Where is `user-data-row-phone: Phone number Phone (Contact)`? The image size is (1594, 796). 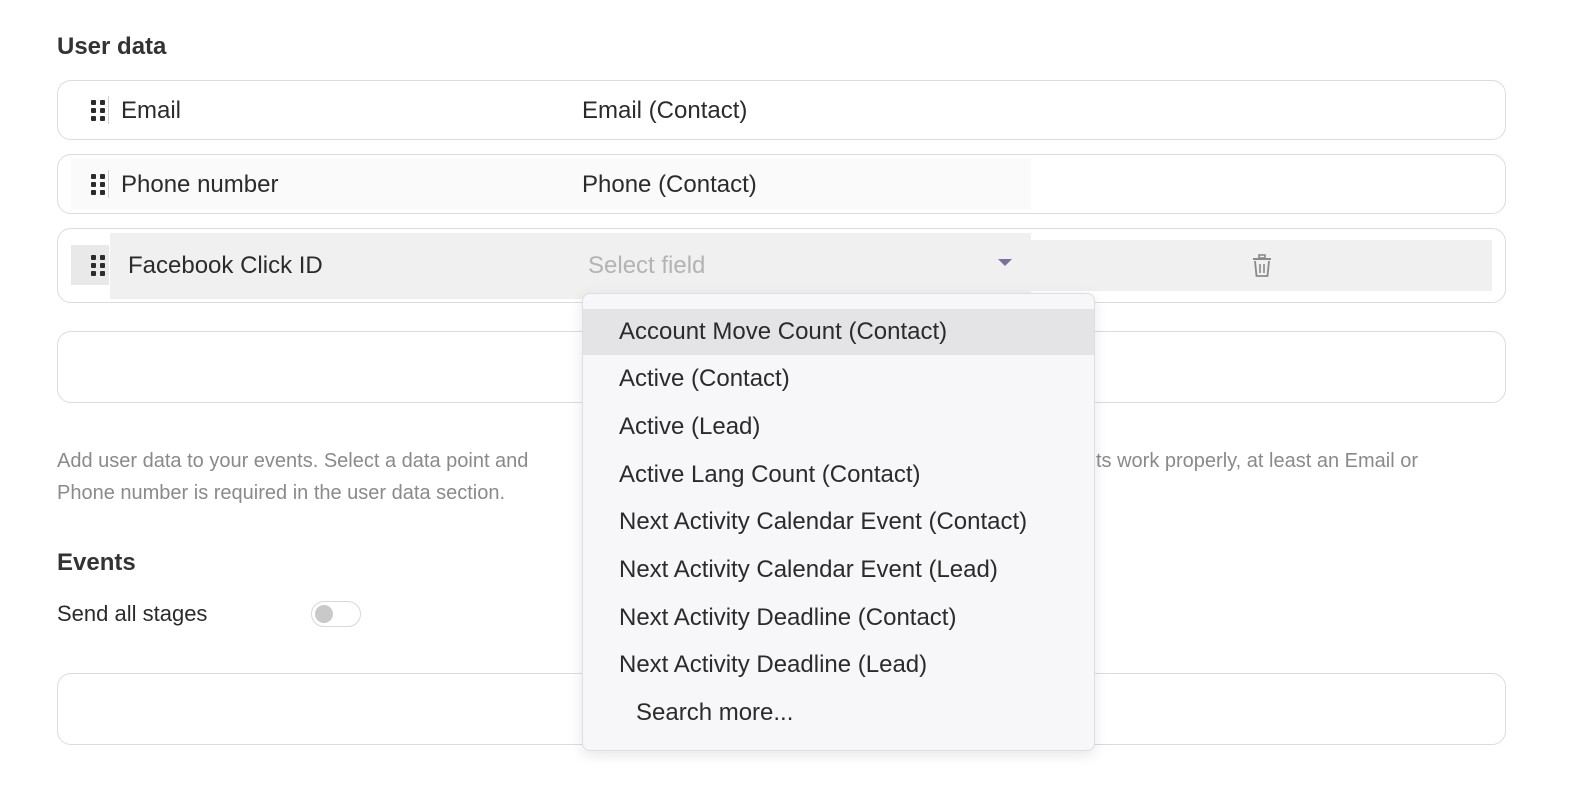 user-data-row-phone: Phone number Phone (Contact) is located at coordinates (781, 184).